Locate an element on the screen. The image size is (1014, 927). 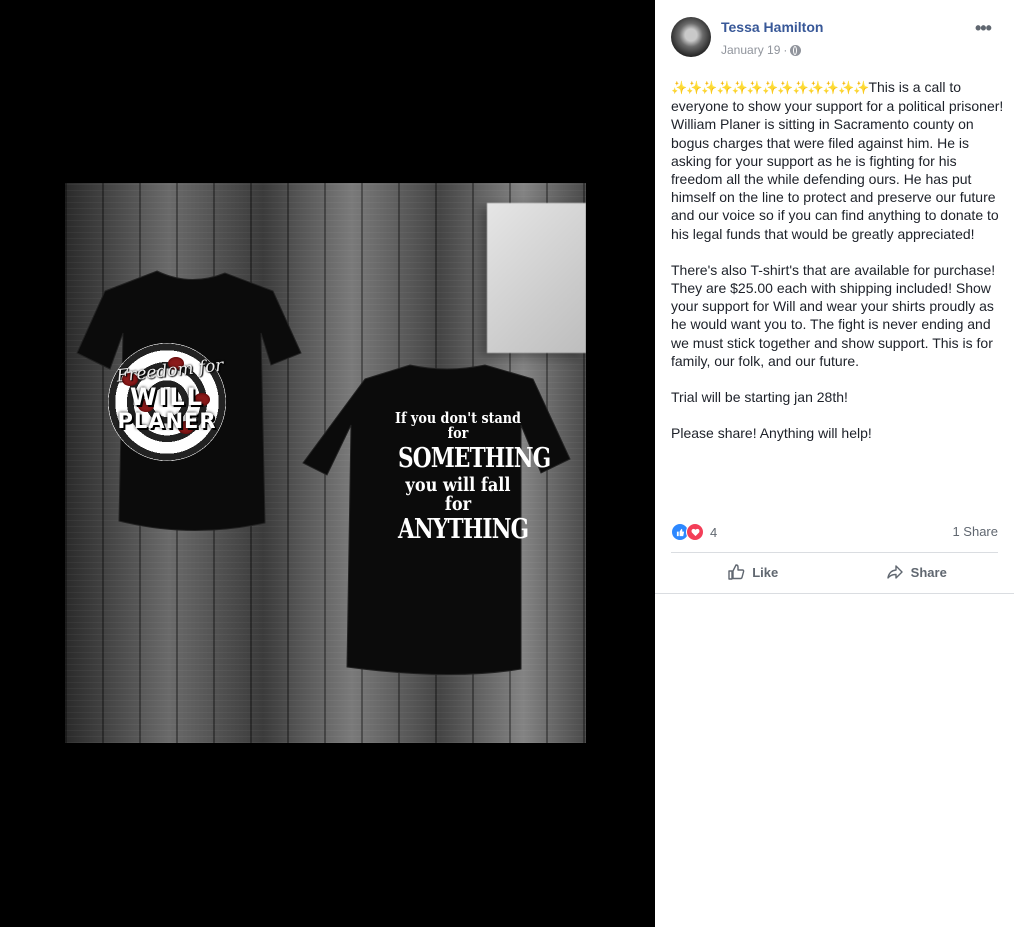
share-button: Share is located at coordinates (917, 572).